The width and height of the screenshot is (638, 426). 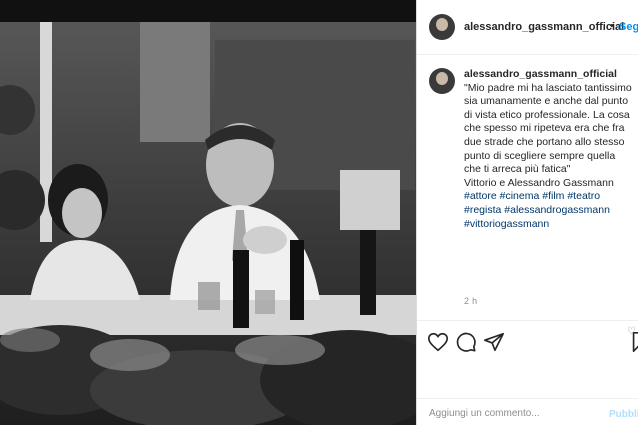 I want to click on hashtag-link: #vittoriogassmann, so click(x=506, y=224).